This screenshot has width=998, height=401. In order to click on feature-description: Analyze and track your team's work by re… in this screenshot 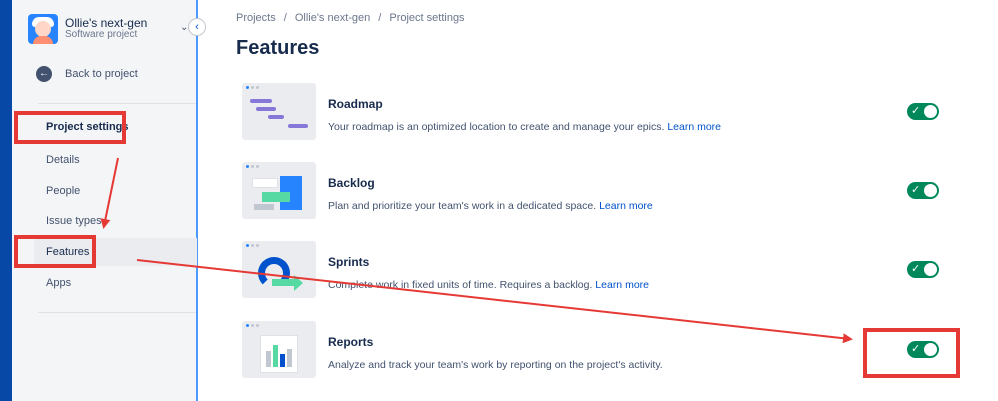, I will do `click(495, 365)`.